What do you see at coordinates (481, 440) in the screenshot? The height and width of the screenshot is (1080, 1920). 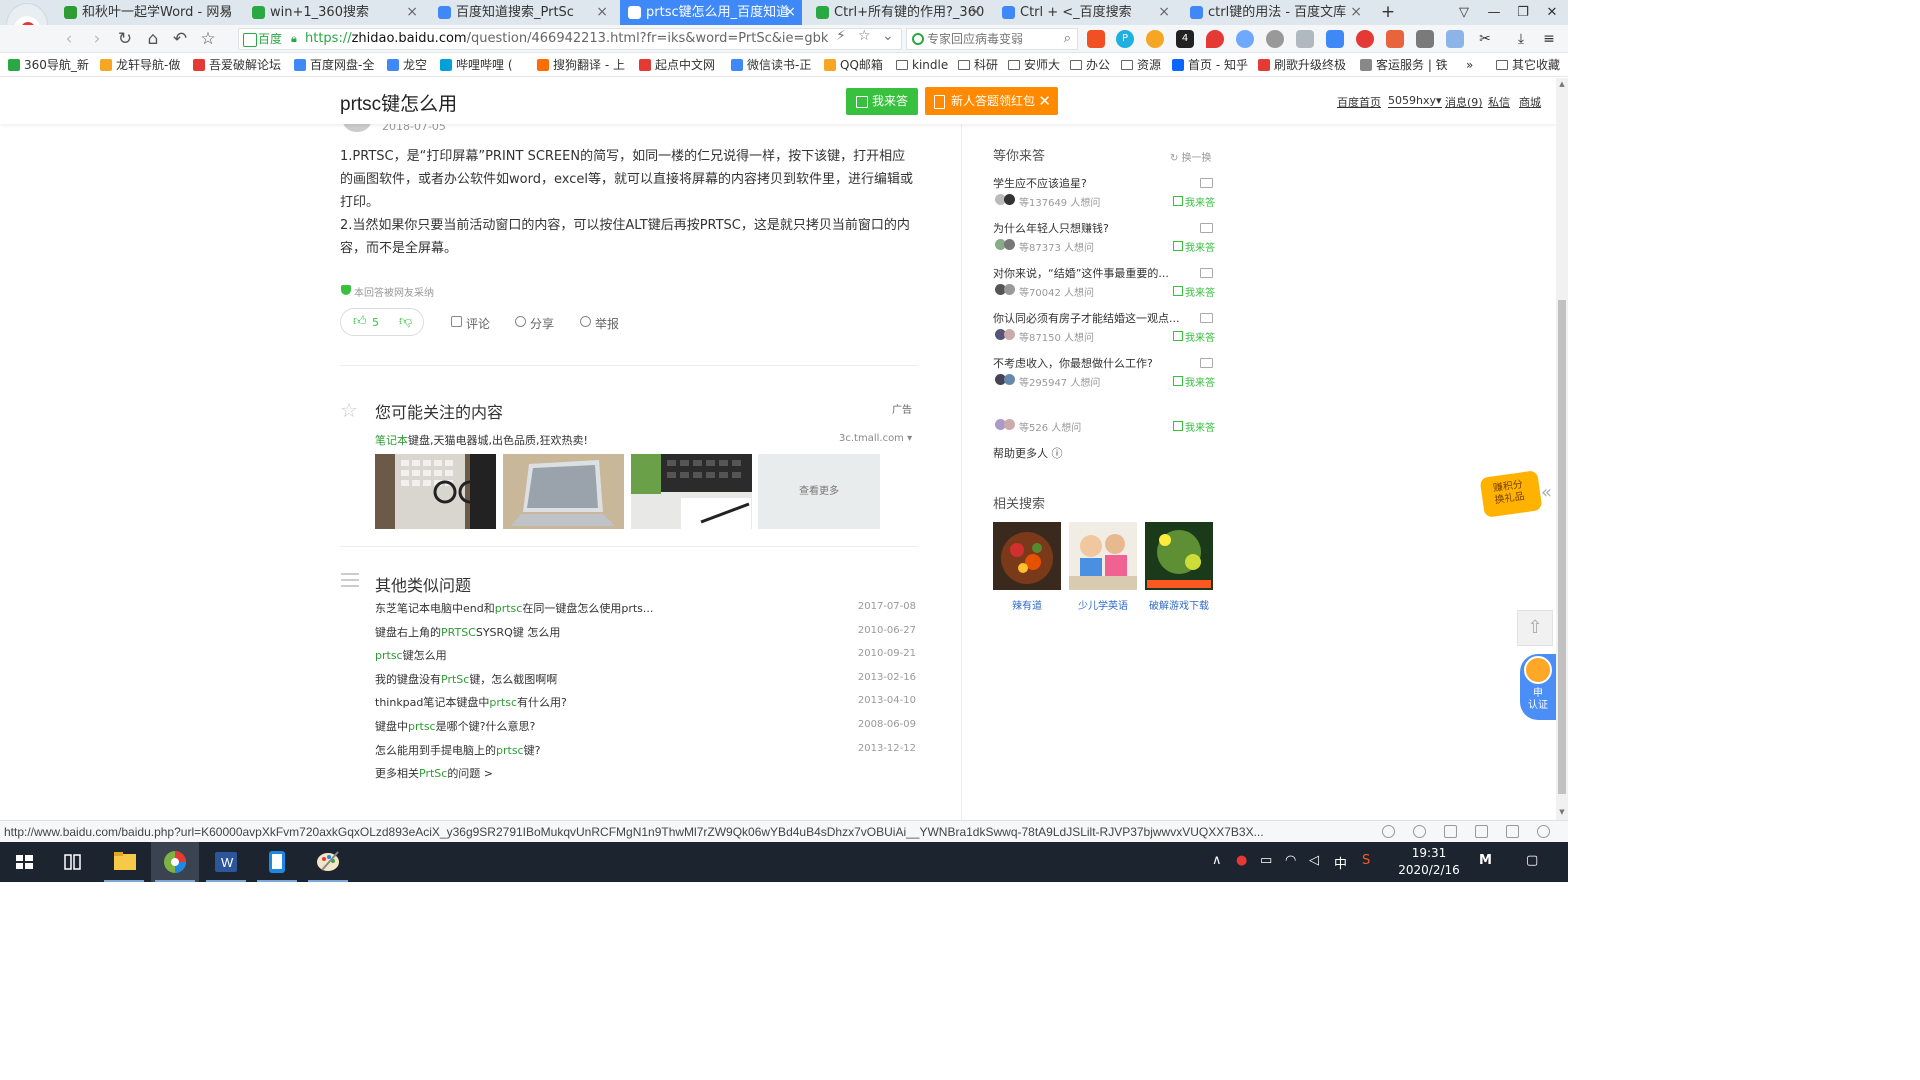 I see `ad-headline: 笔记本键盘,天猫电器城,出色品质,狂欢热卖!` at bounding box center [481, 440].